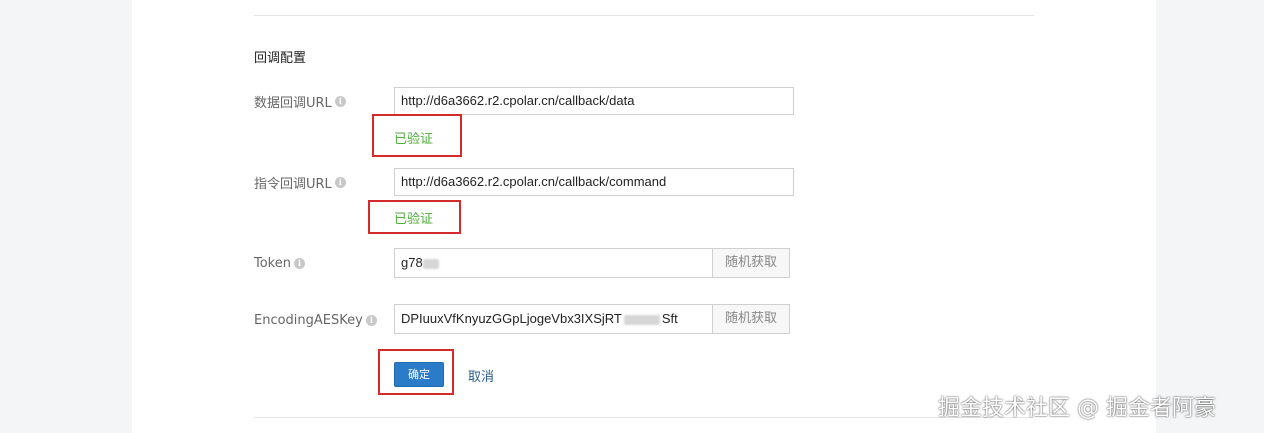  Describe the element at coordinates (416, 372) in the screenshot. I see `highlight-box-confirm` at that location.